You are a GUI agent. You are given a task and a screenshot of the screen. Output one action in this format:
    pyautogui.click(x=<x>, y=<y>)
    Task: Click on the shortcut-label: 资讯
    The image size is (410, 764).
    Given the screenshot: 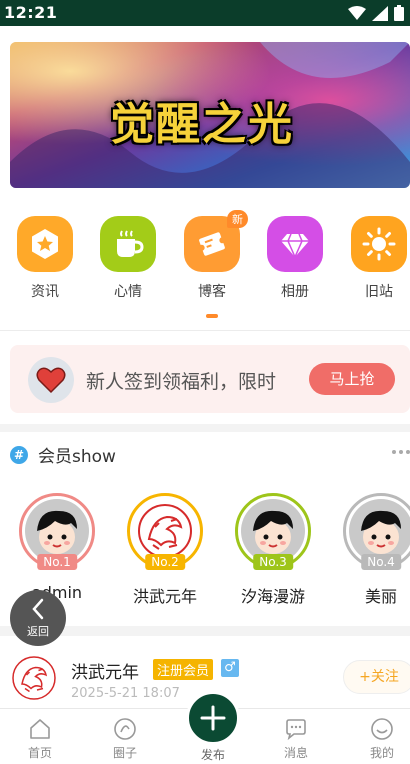 What is the action you would take?
    pyautogui.click(x=45, y=292)
    